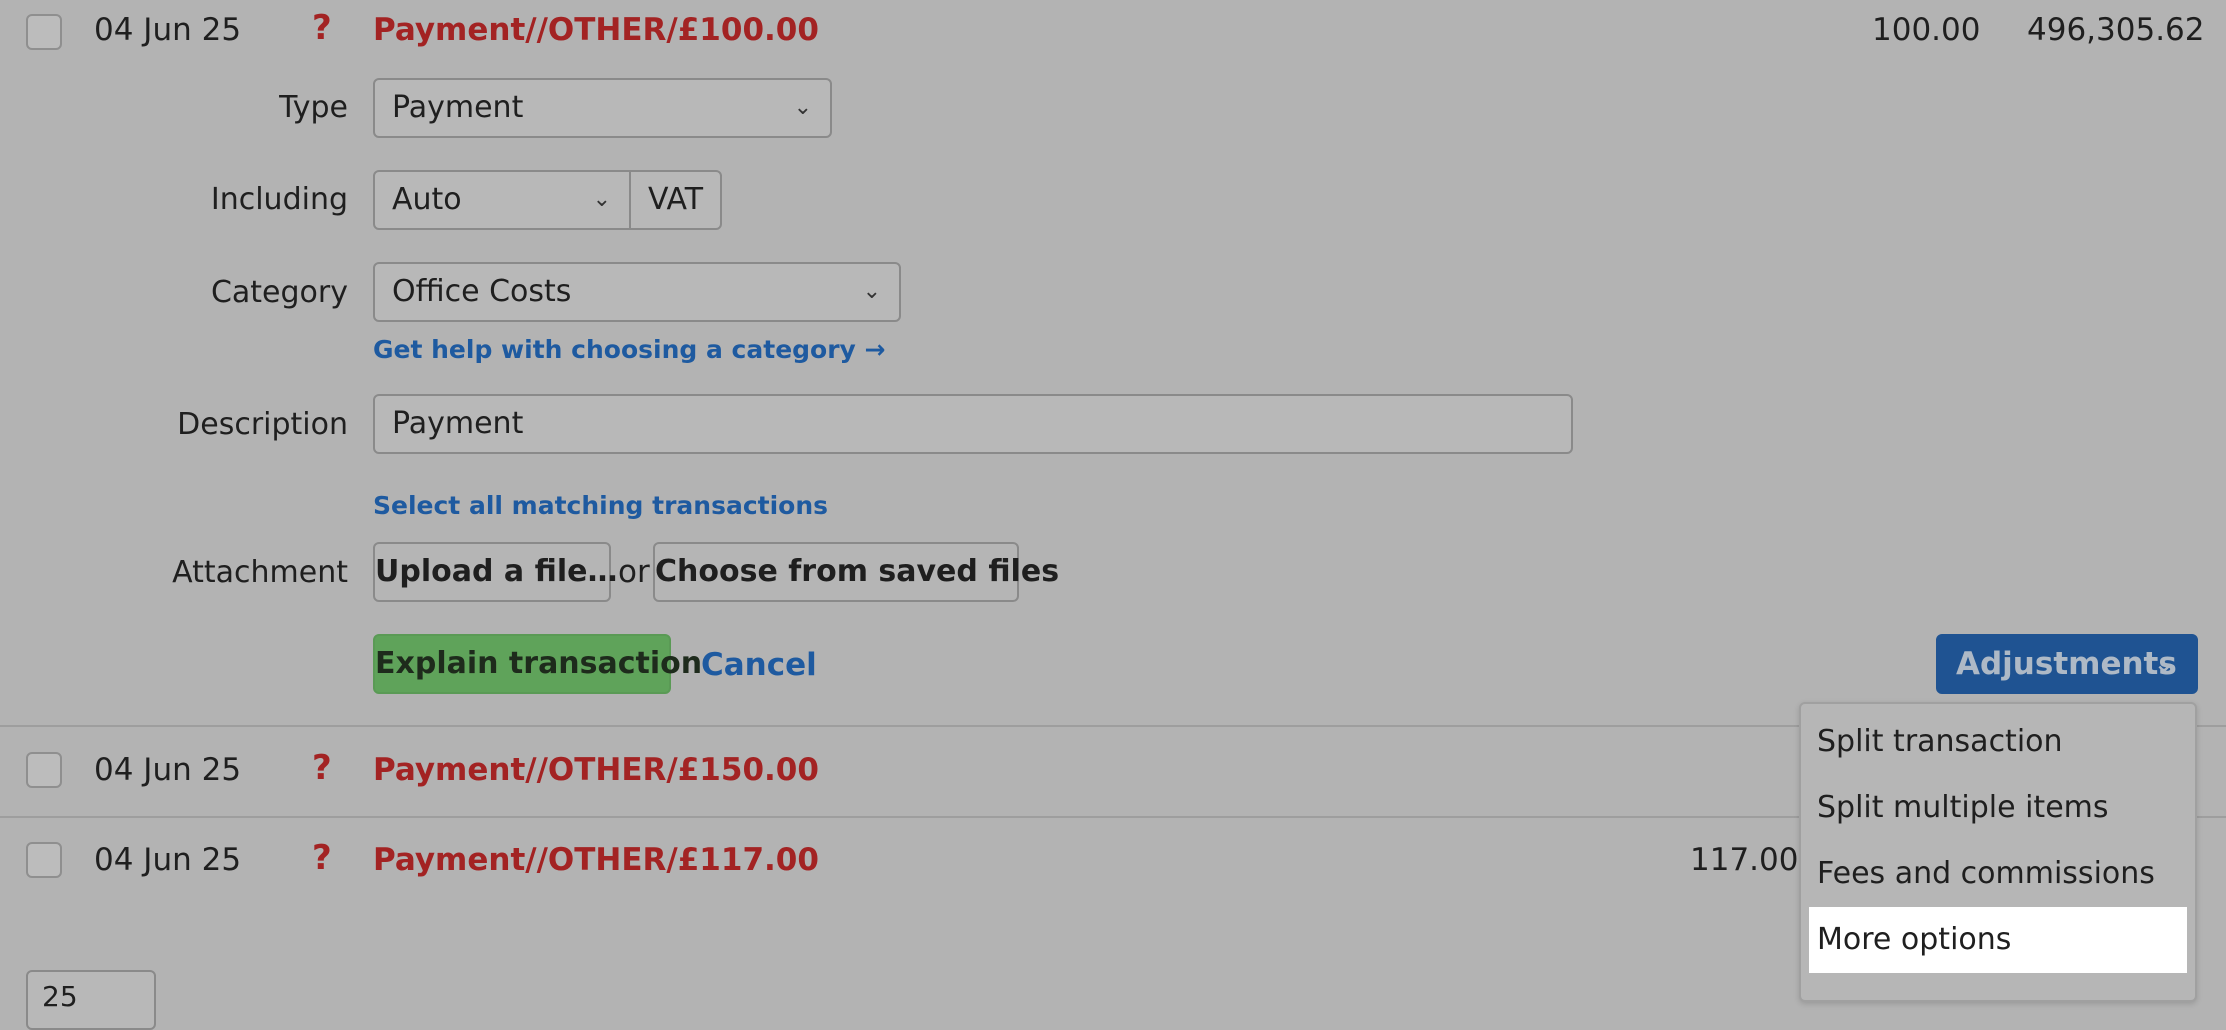 This screenshot has height=1030, width=2226. Describe the element at coordinates (634, 572) in the screenshot. I see `or-separator: or` at that location.